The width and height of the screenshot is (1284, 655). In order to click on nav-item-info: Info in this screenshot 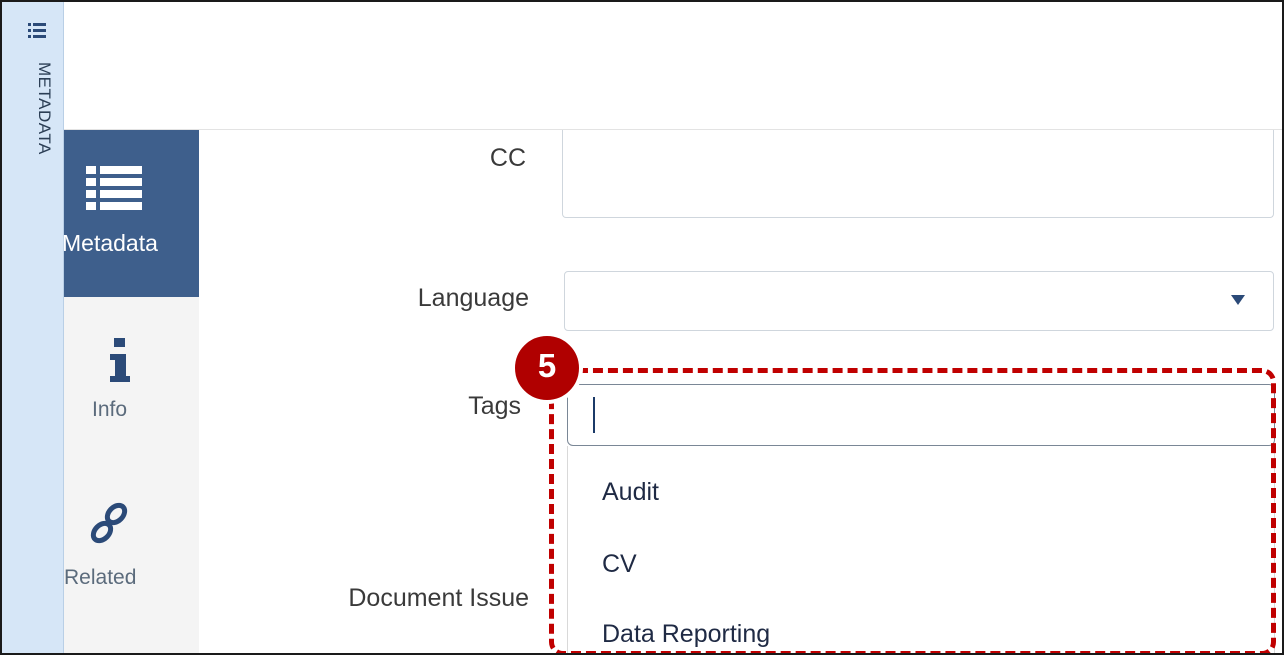, I will do `click(131, 380)`.